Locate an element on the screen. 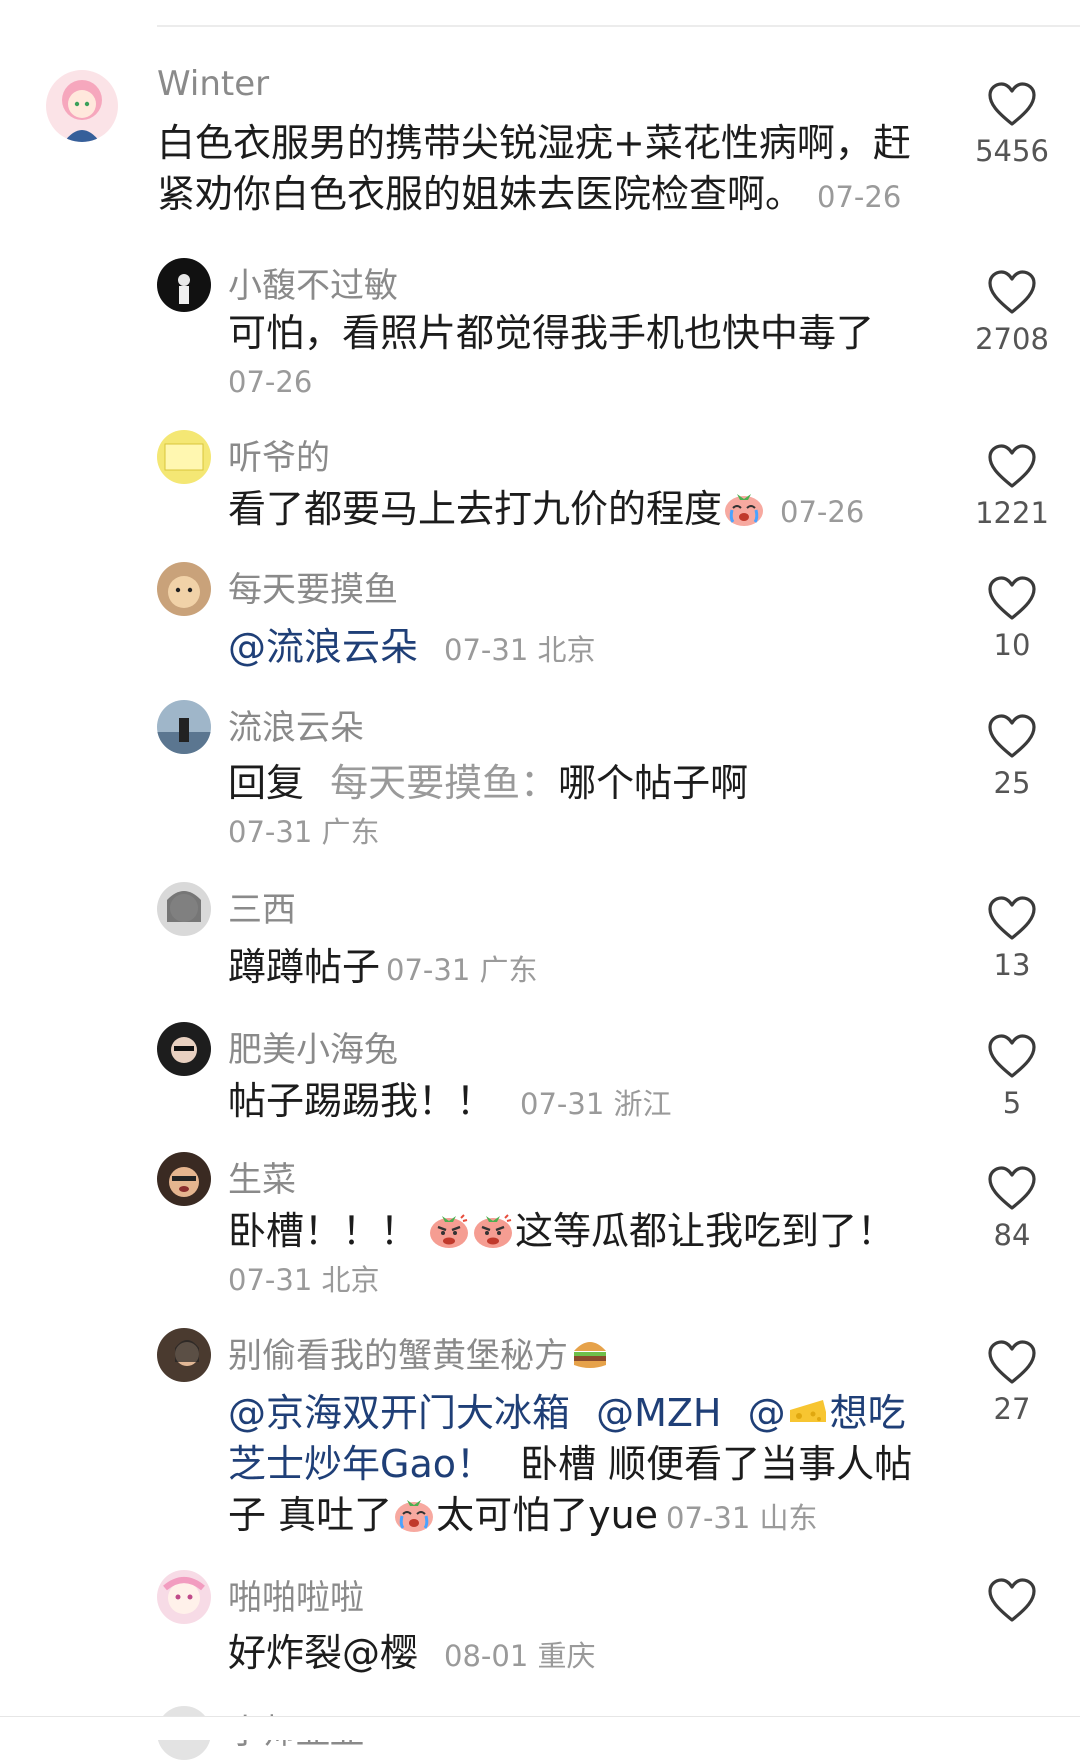 The width and height of the screenshot is (1080, 1760). like-button: 13 is located at coordinates (1012, 939).